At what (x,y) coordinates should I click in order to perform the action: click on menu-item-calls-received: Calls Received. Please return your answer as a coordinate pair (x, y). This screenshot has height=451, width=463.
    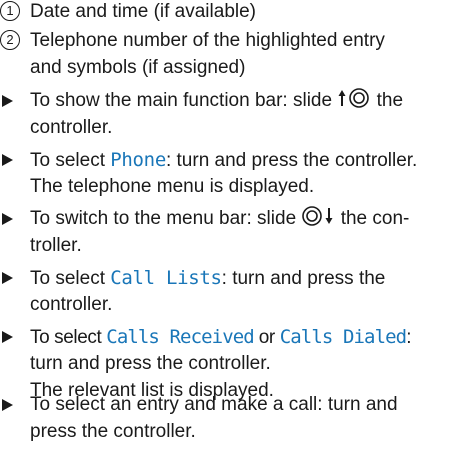
    Looking at the image, I should click on (180, 337).